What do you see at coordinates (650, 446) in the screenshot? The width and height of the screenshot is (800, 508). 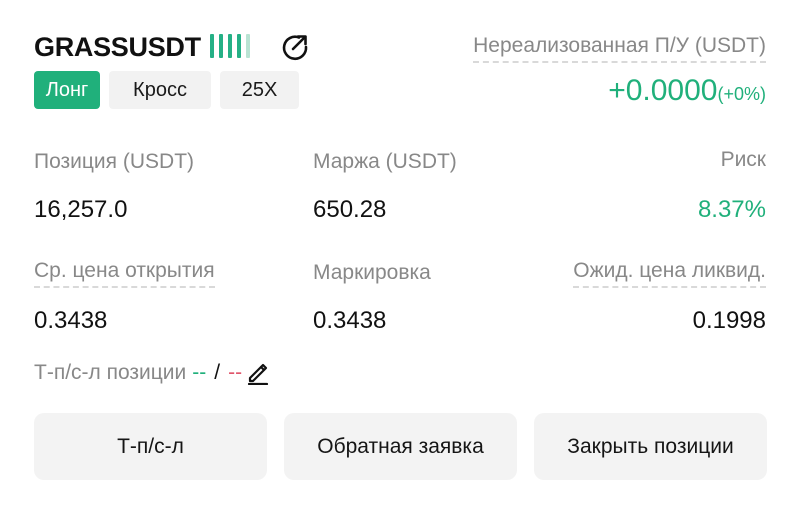 I see `close-position-button: Закрыть позиции` at bounding box center [650, 446].